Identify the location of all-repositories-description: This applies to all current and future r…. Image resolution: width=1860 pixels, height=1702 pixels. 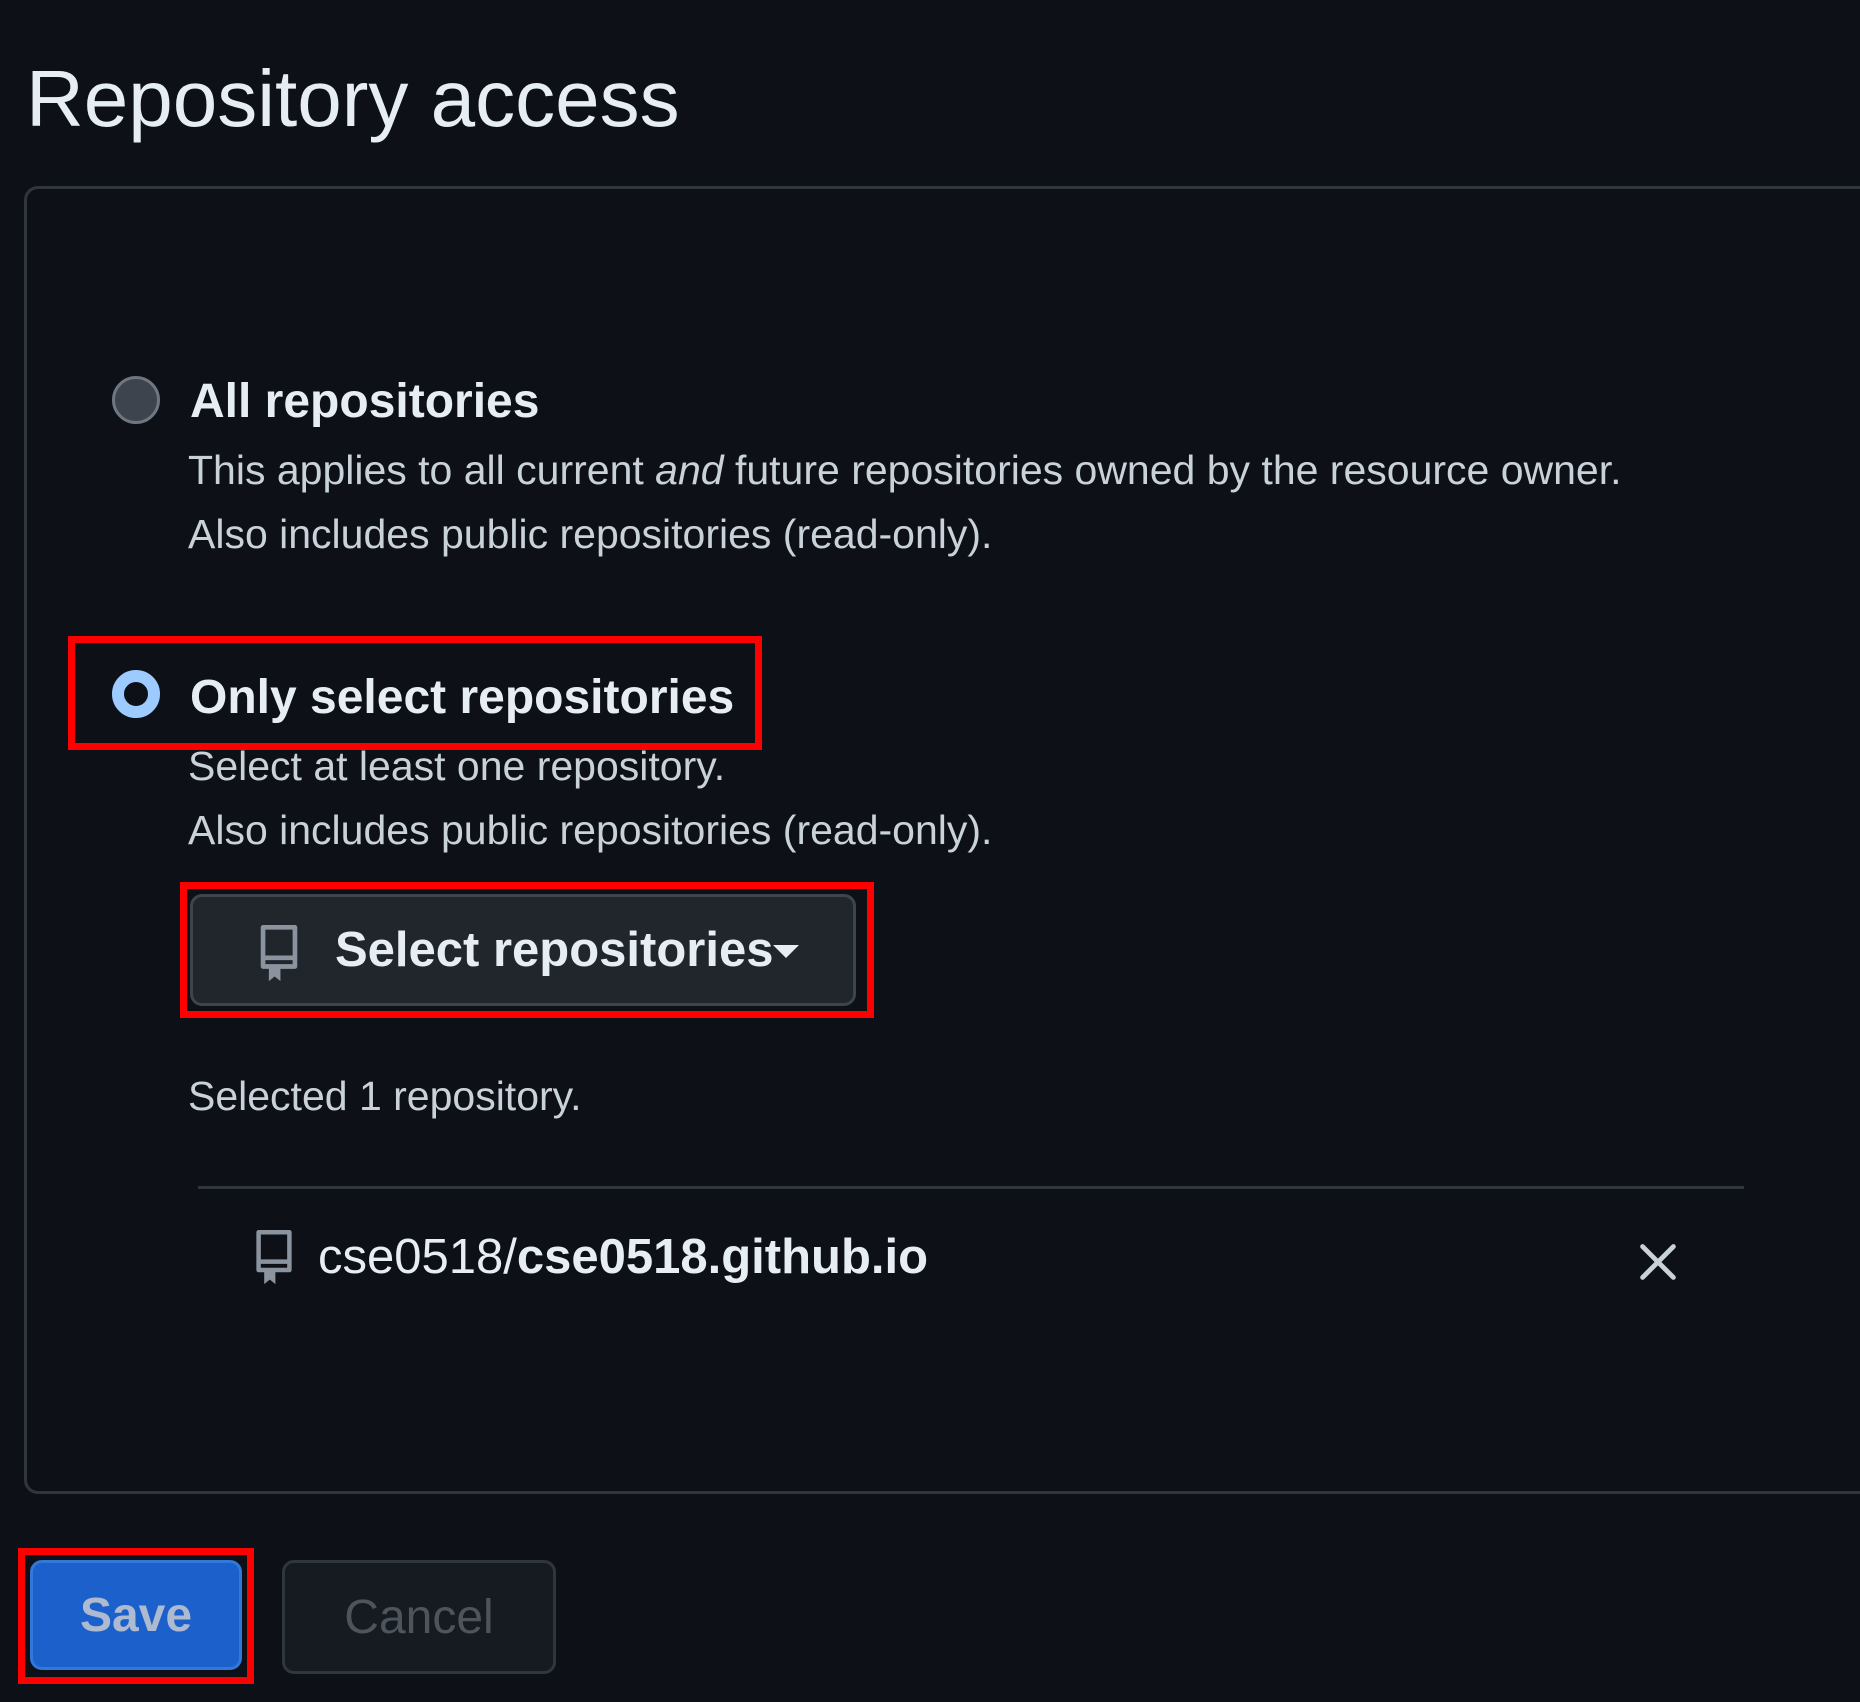
(905, 470).